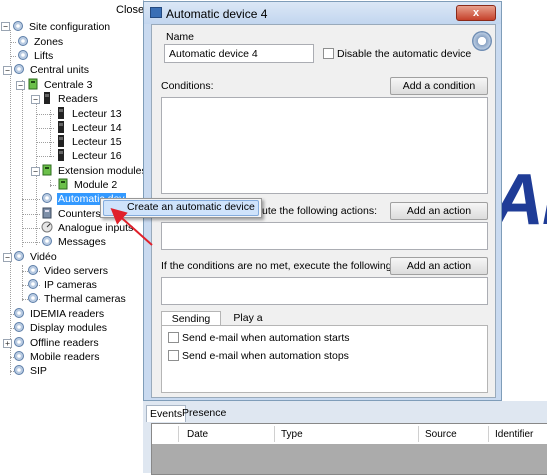 The width and height of the screenshot is (547, 475). Describe the element at coordinates (131, 227) in the screenshot. I see `annotation-arrow` at that location.